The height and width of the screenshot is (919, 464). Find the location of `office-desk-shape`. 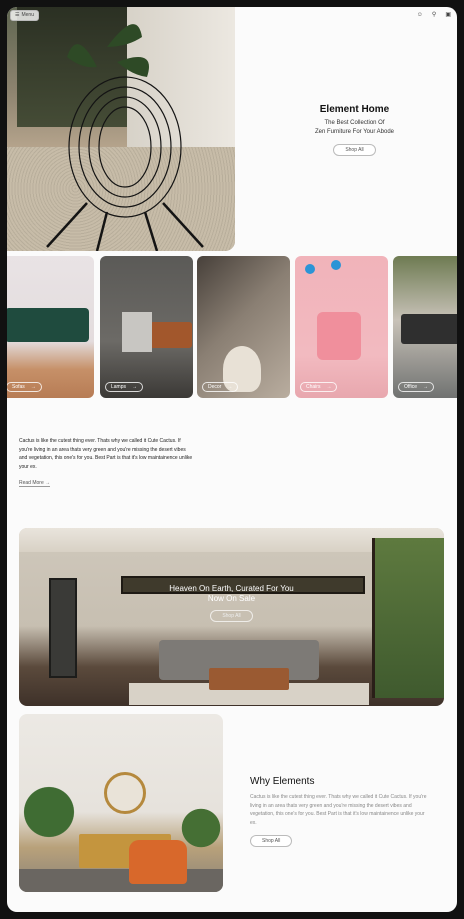

office-desk-shape is located at coordinates (429, 329).